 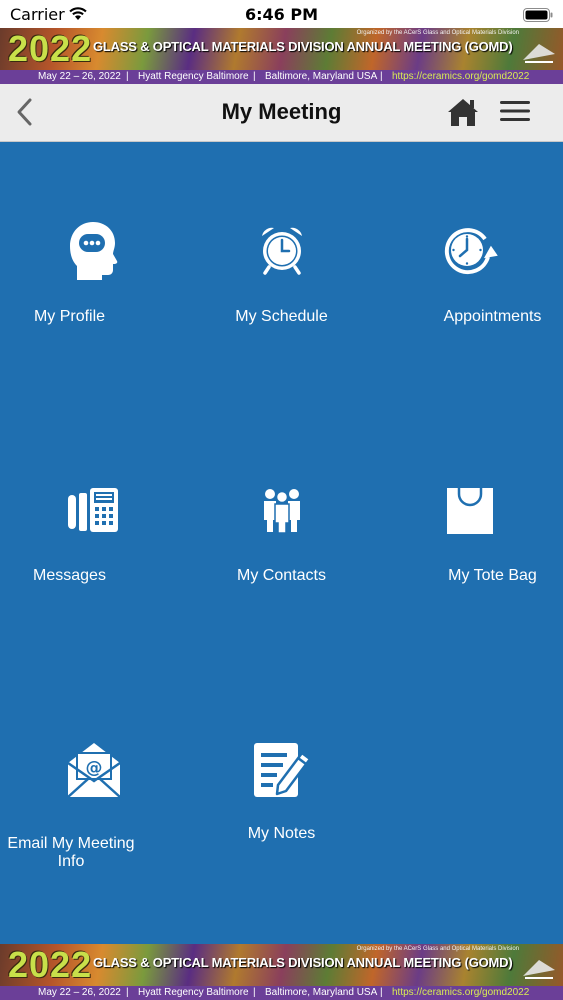 What do you see at coordinates (69, 316) in the screenshot?
I see `tile-label-my-profile: My Profile` at bounding box center [69, 316].